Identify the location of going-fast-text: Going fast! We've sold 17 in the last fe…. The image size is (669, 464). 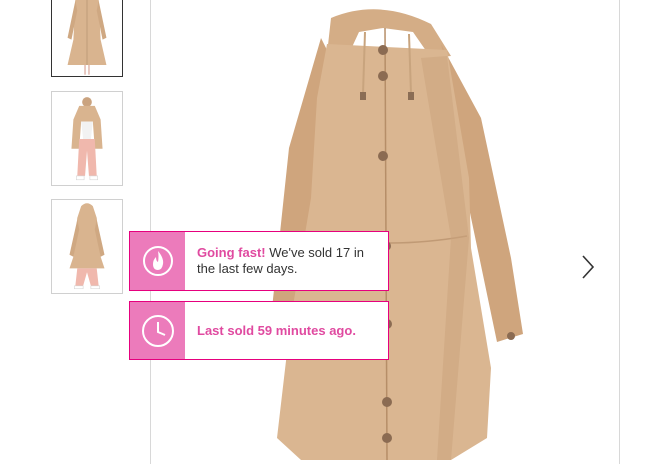
(286, 261).